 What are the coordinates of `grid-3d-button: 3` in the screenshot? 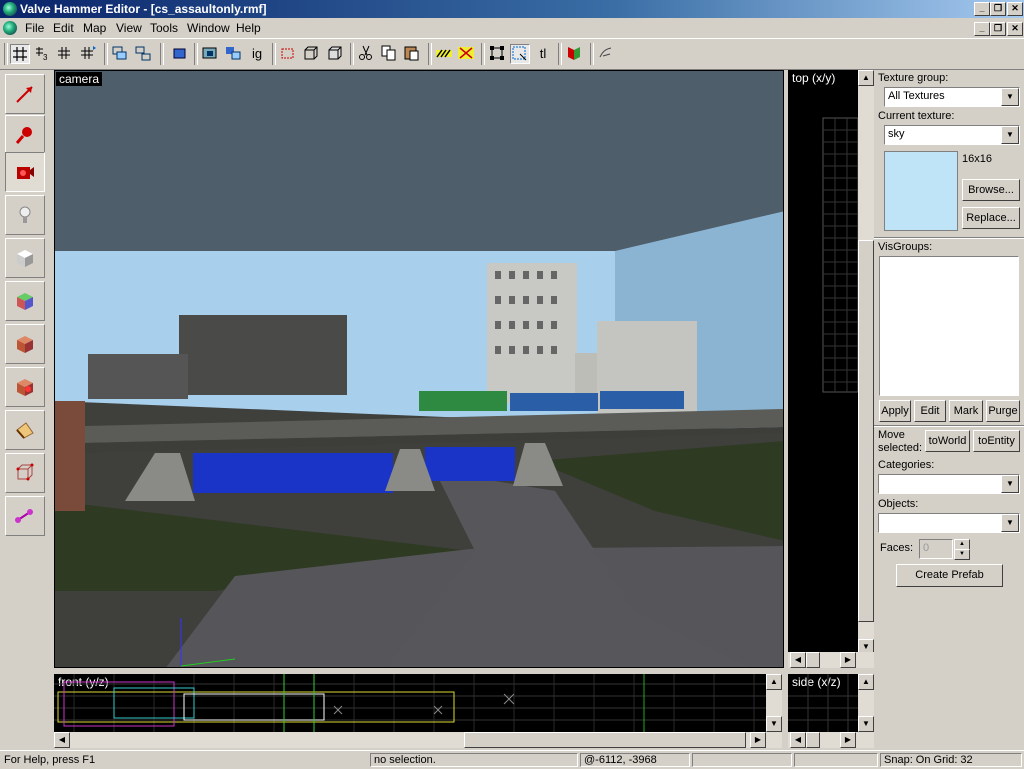 It's located at (42, 54).